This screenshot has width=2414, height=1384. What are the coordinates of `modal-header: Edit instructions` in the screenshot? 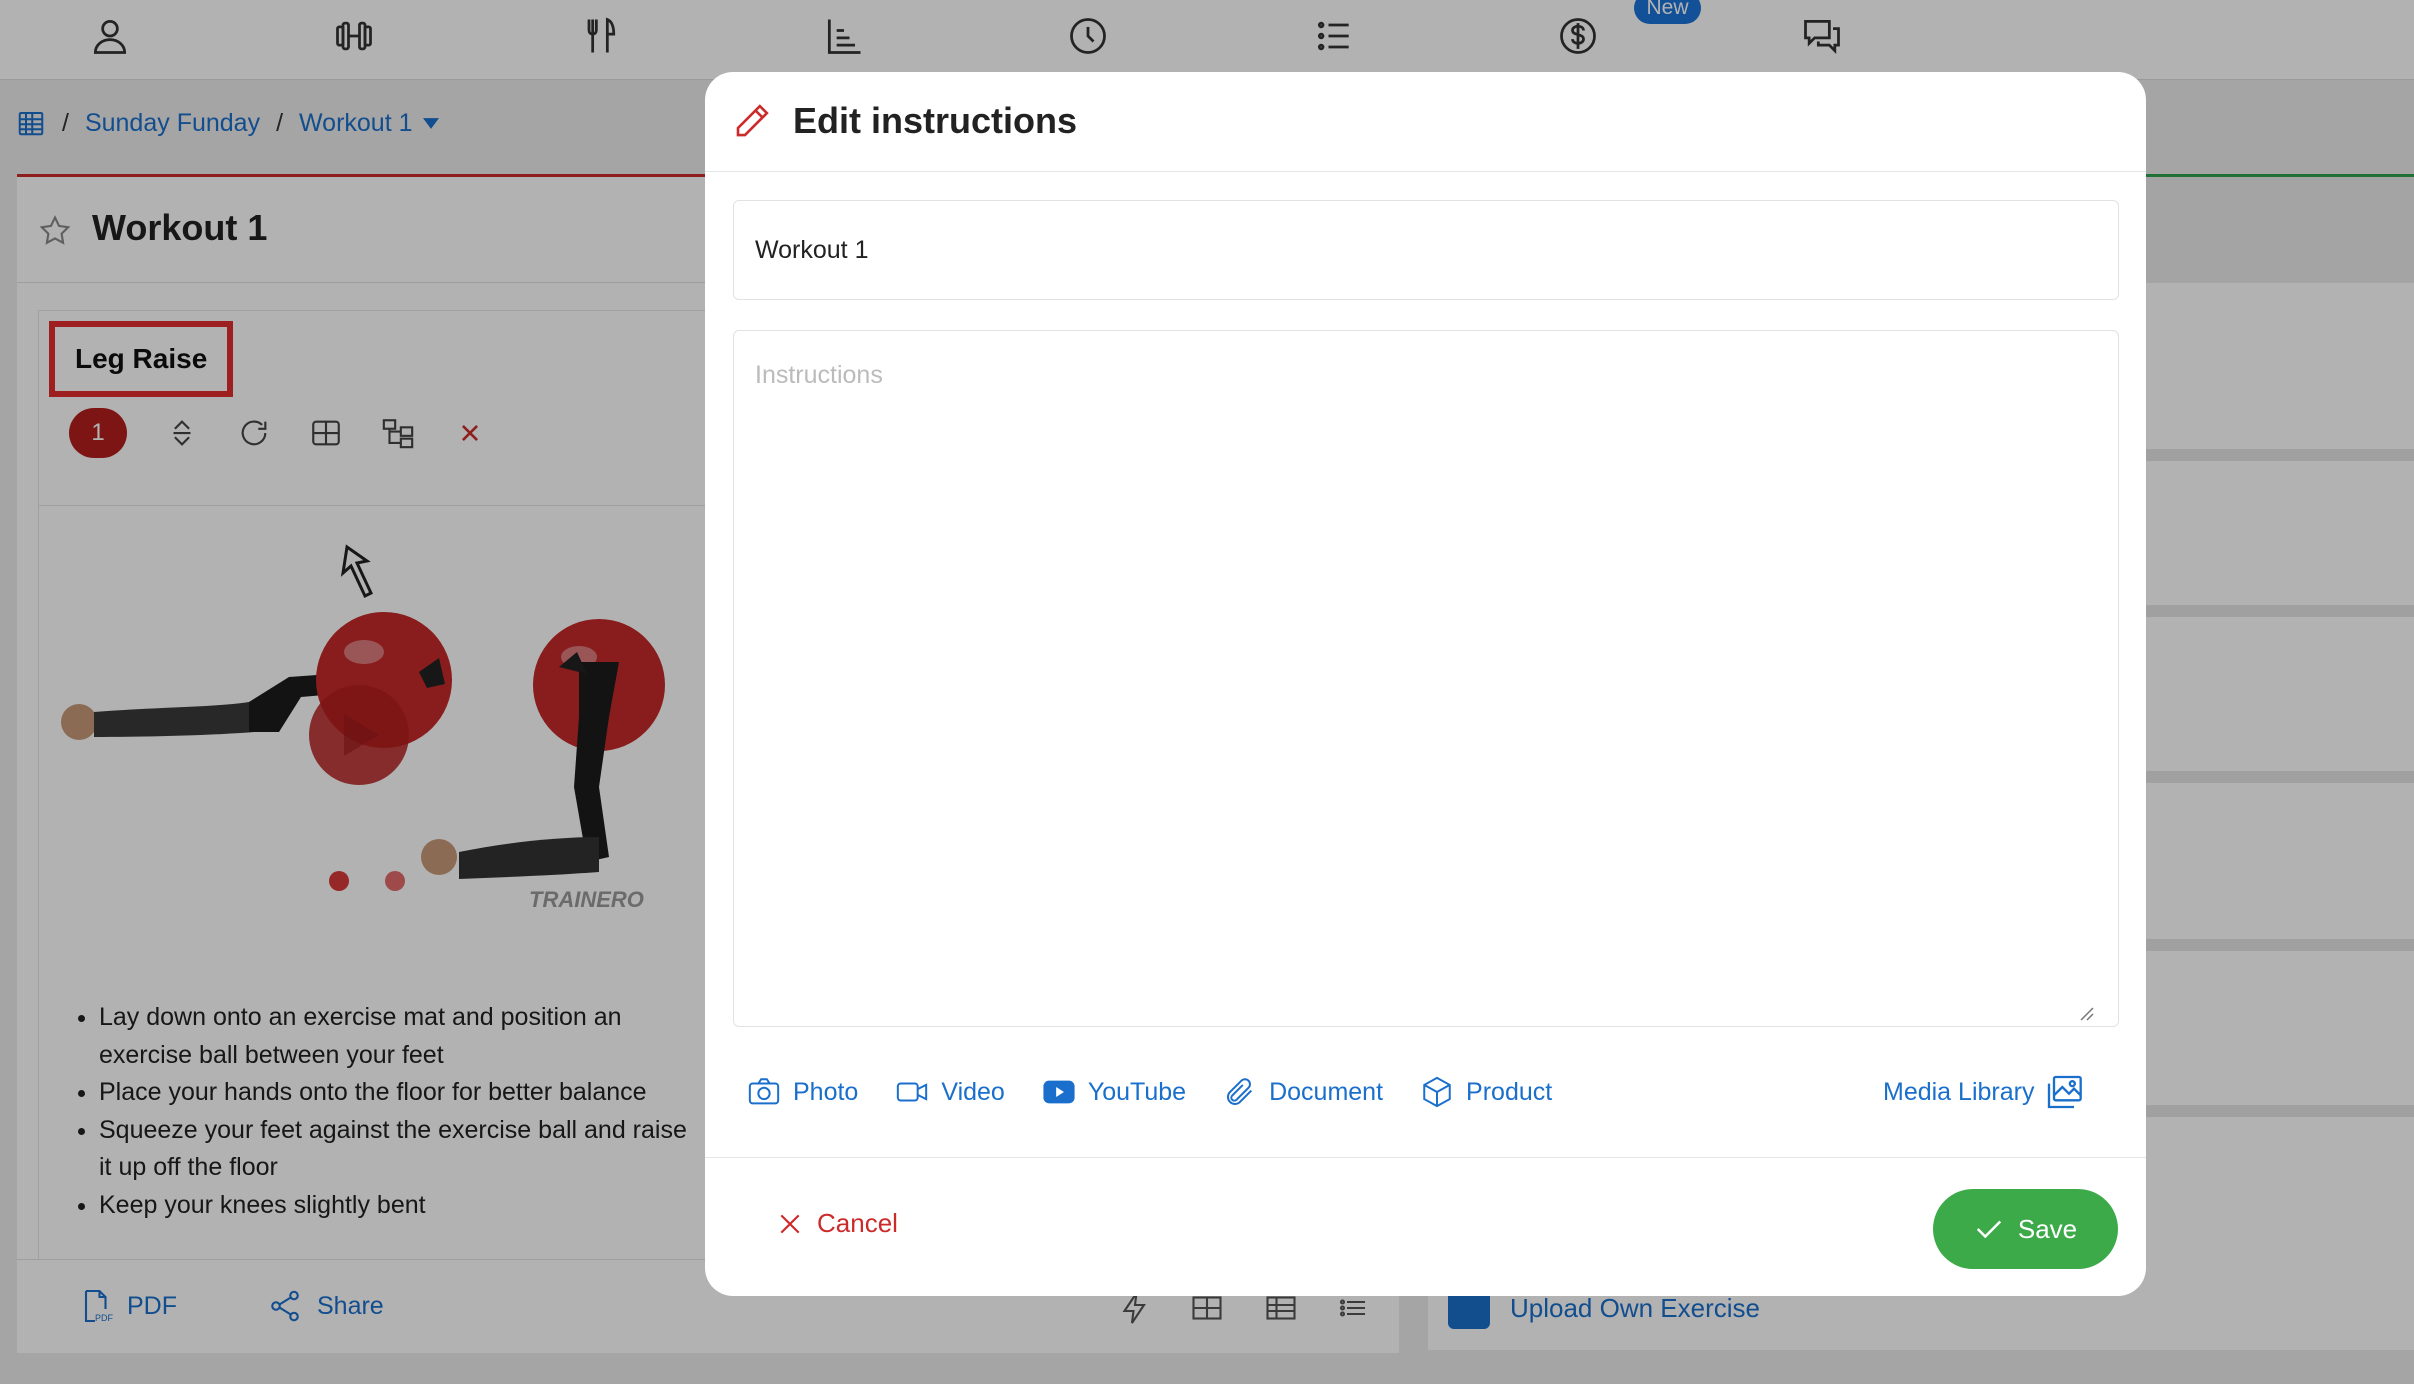 It's located at (1425, 122).